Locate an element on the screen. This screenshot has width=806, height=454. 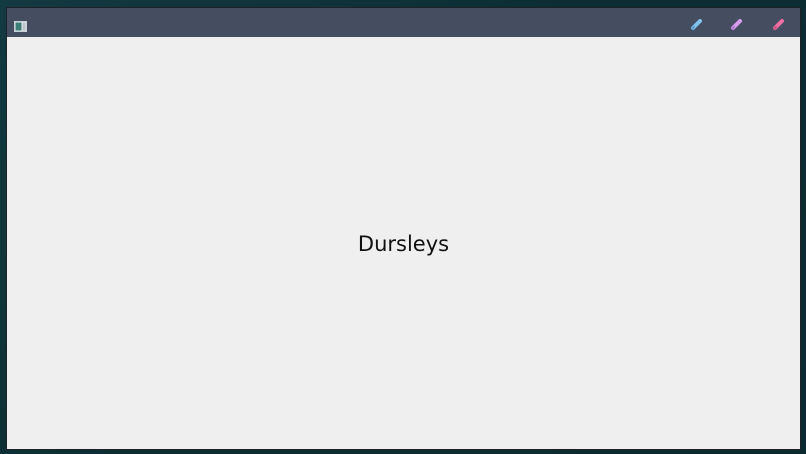
window-app-icon is located at coordinates (20, 22).